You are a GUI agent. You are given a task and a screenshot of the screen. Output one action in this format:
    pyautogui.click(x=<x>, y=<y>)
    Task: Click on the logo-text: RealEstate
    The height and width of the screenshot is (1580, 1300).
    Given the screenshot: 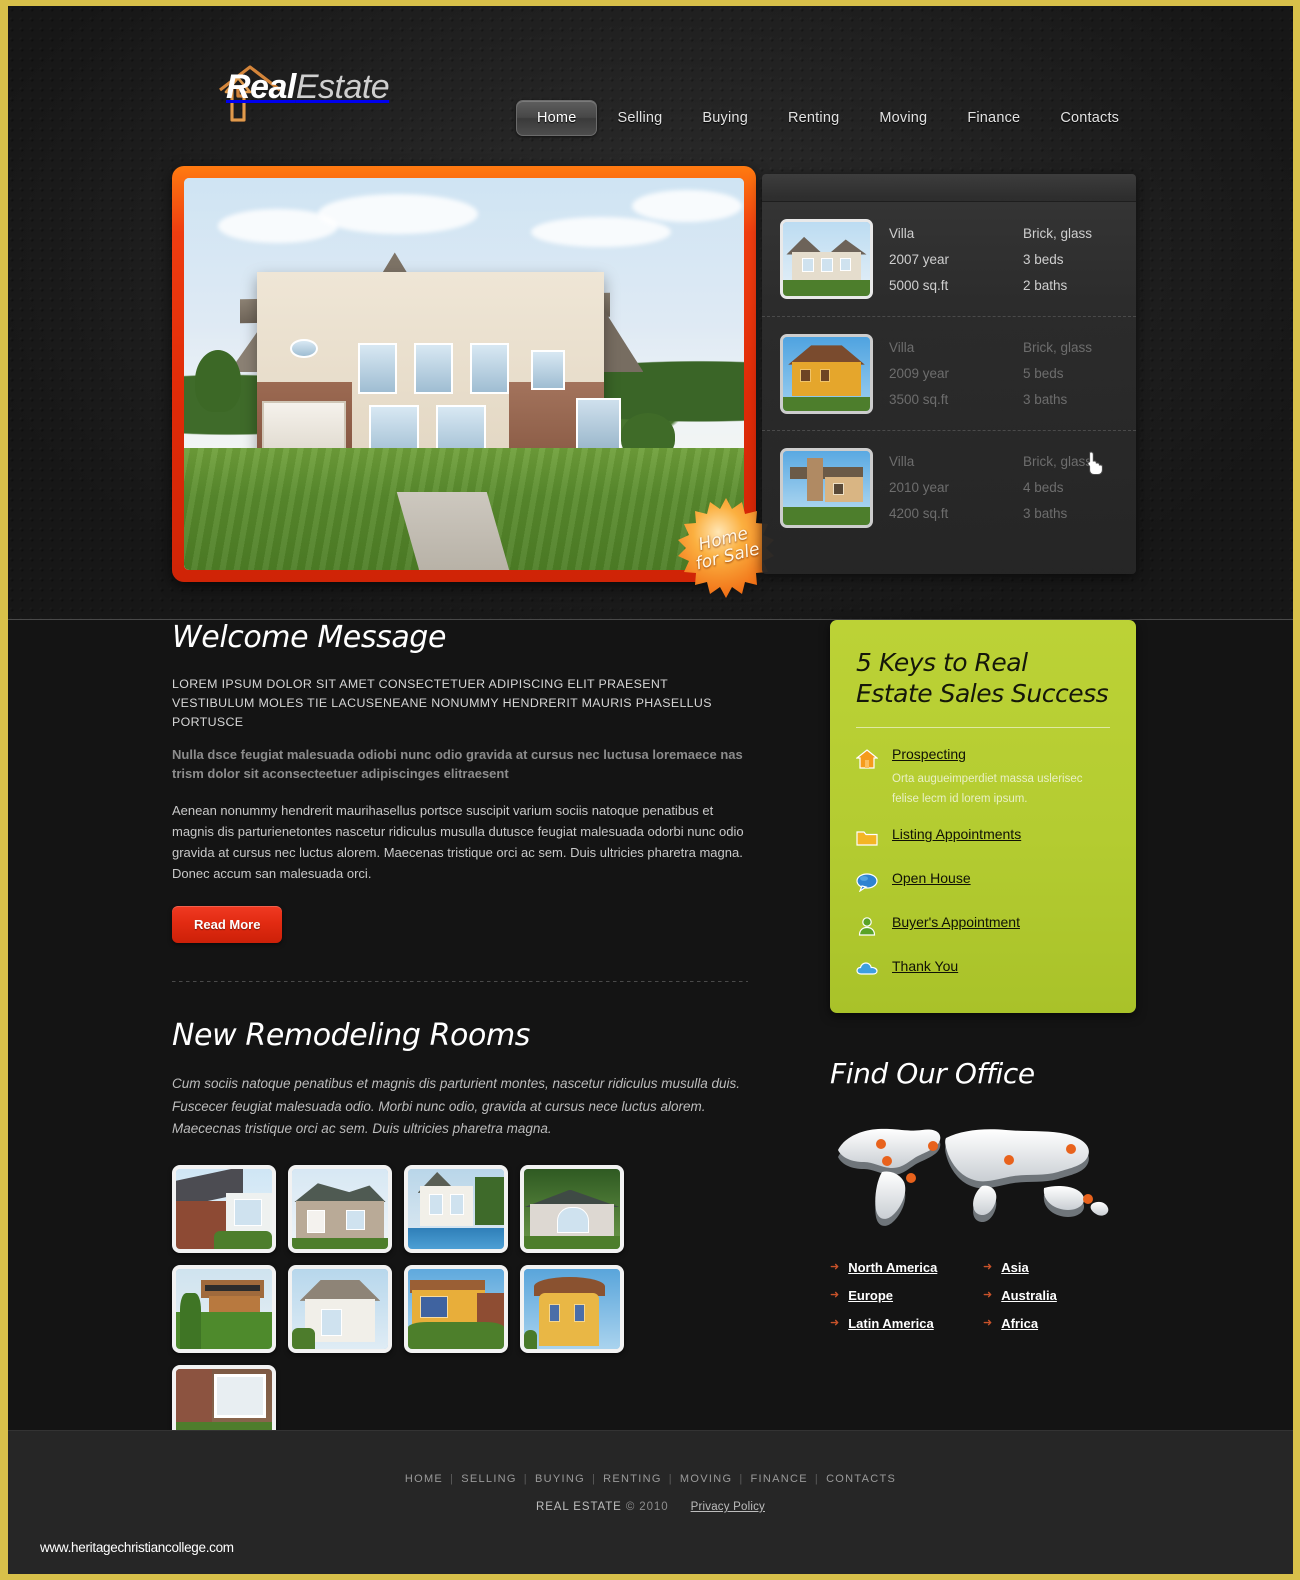 What is the action you would take?
    pyautogui.click(x=308, y=87)
    